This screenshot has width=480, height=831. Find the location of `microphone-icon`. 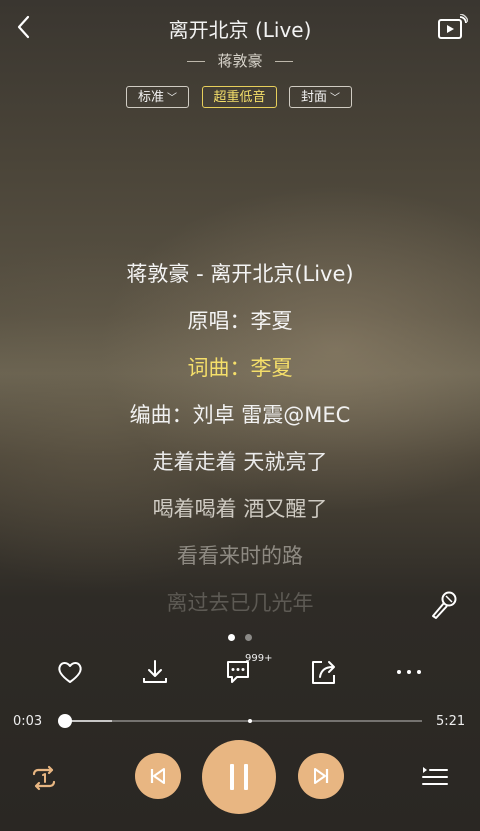

microphone-icon is located at coordinates (444, 605).